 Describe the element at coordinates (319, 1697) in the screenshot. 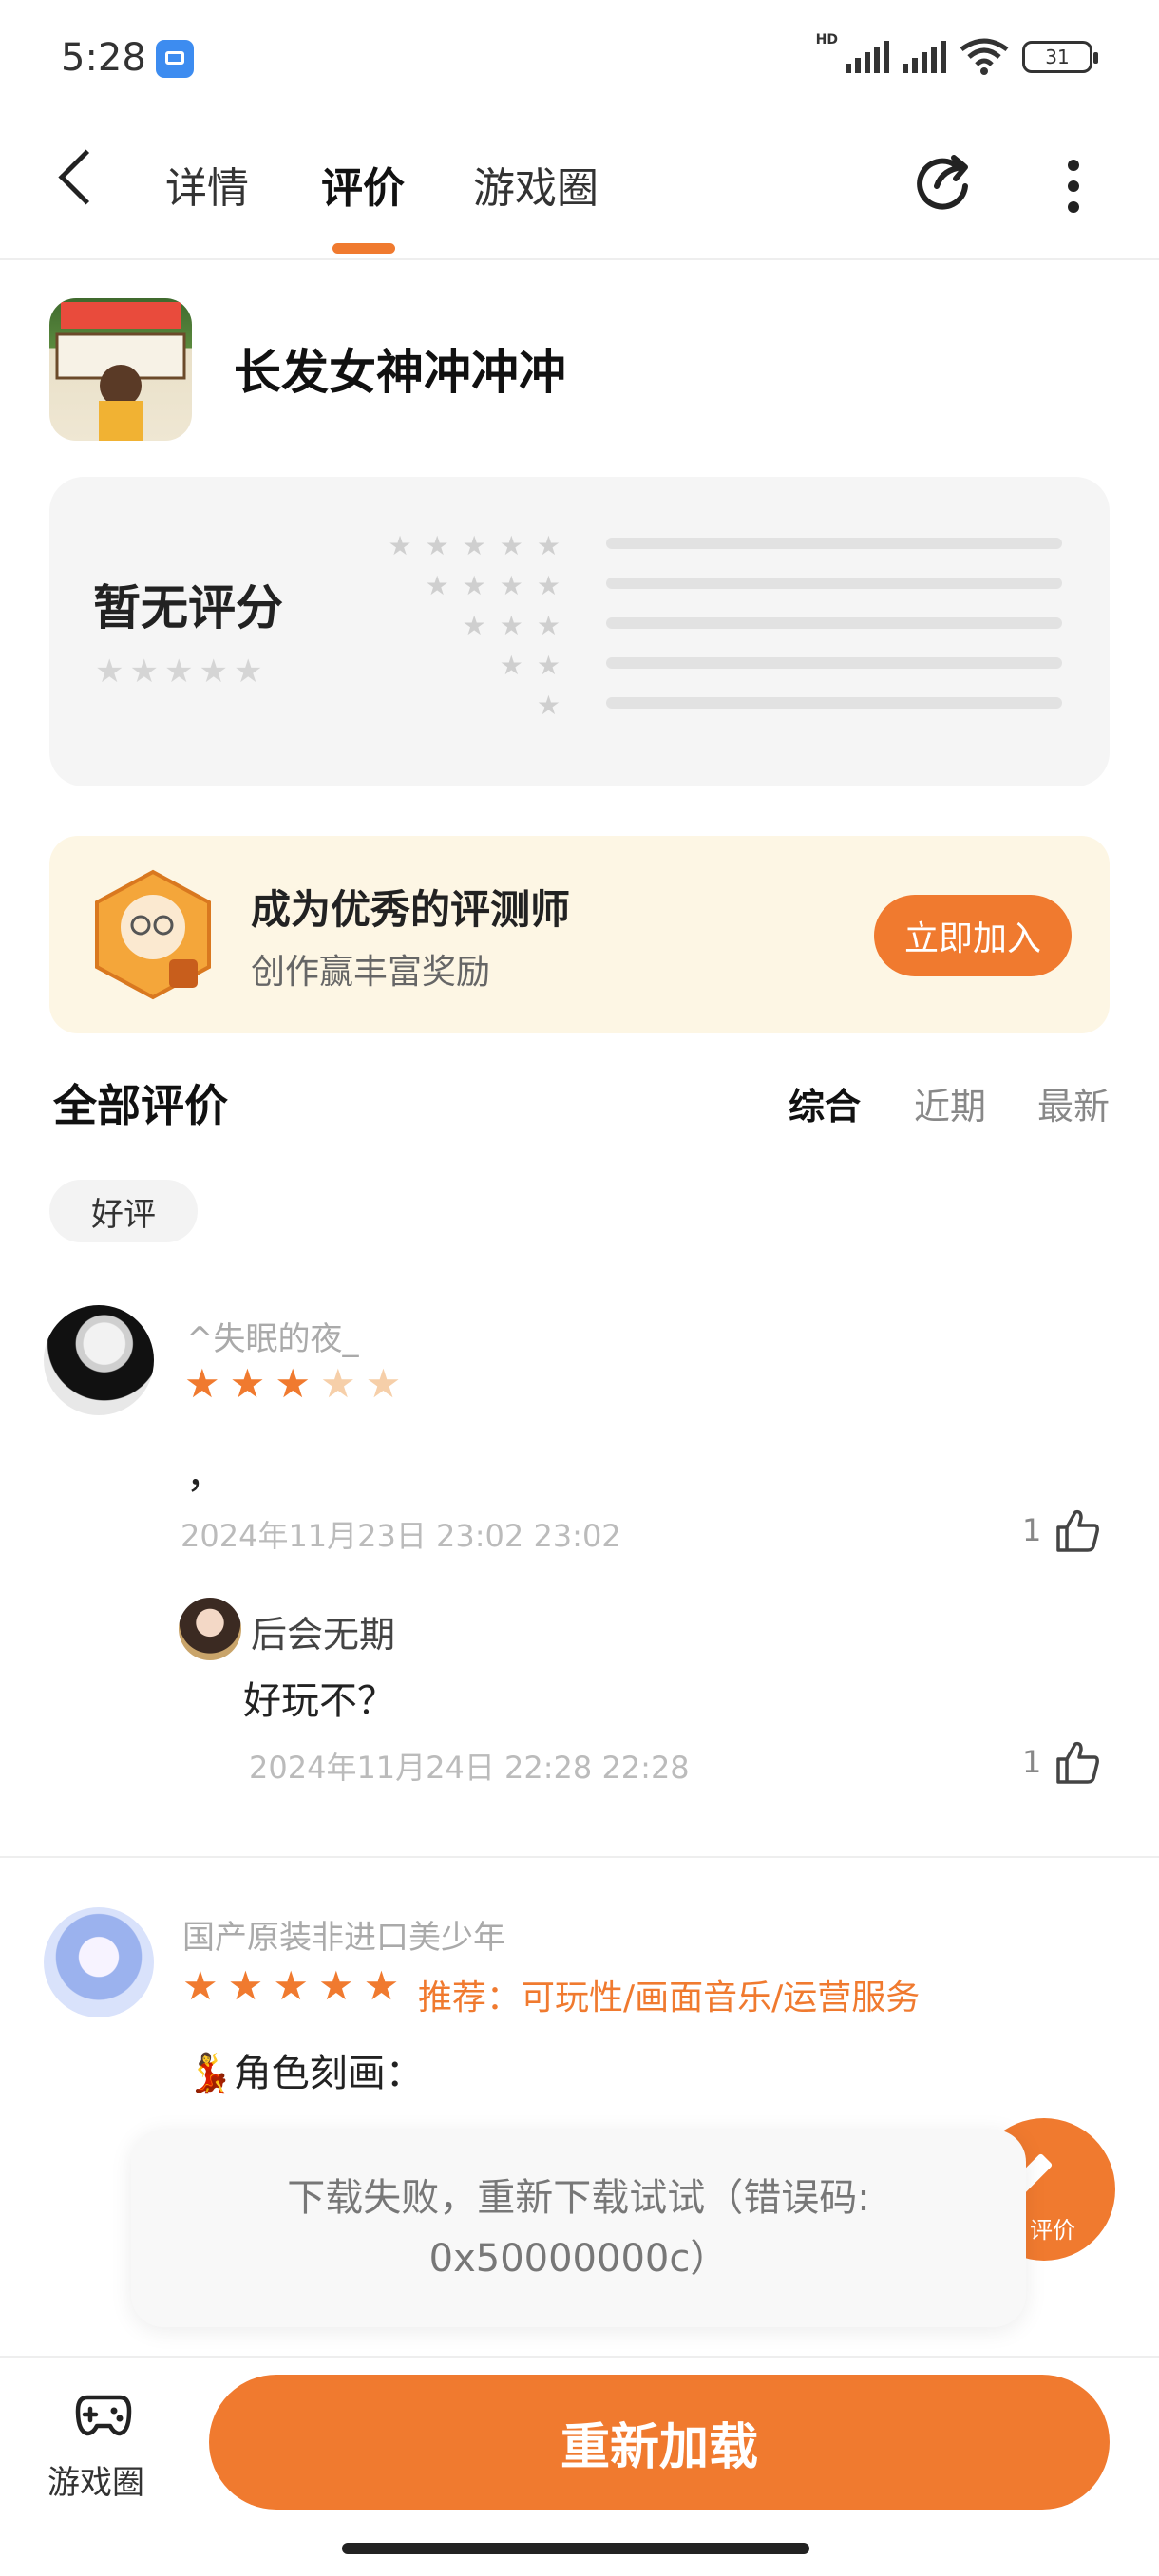

I see `reply-text: 好玩不？` at that location.